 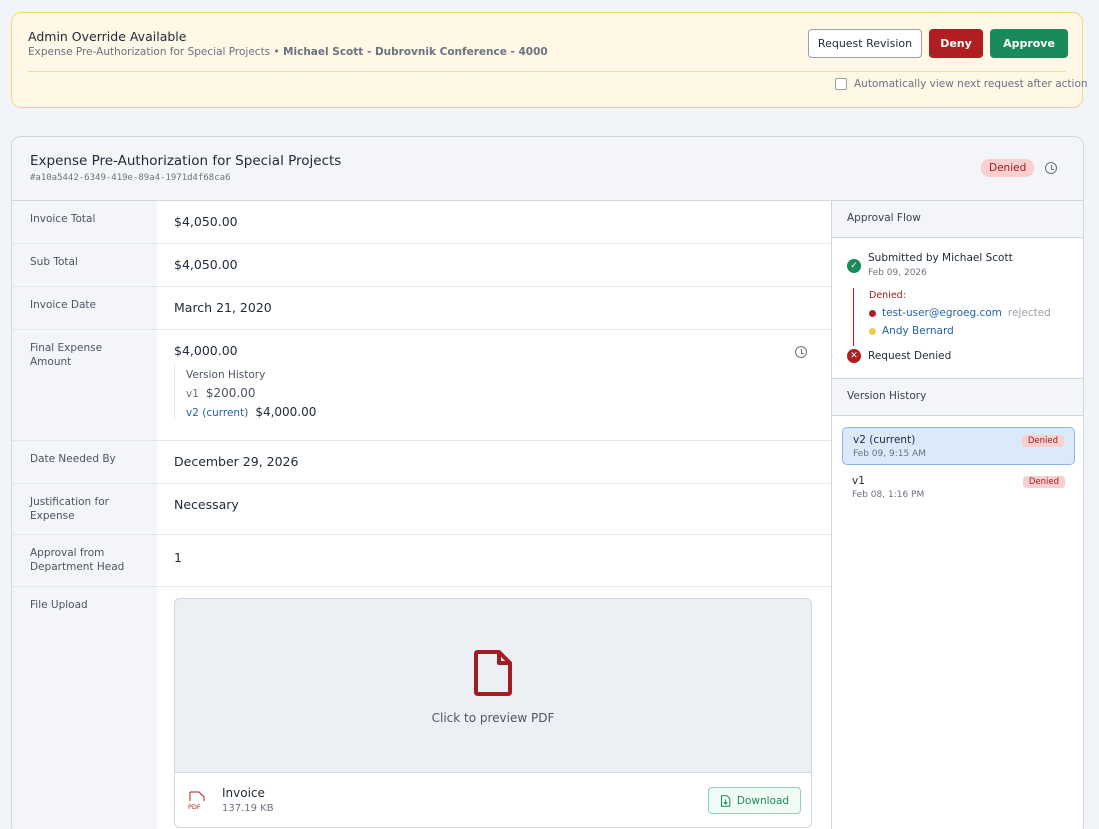 What do you see at coordinates (884, 440) in the screenshot?
I see `version-name: v2 (current)` at bounding box center [884, 440].